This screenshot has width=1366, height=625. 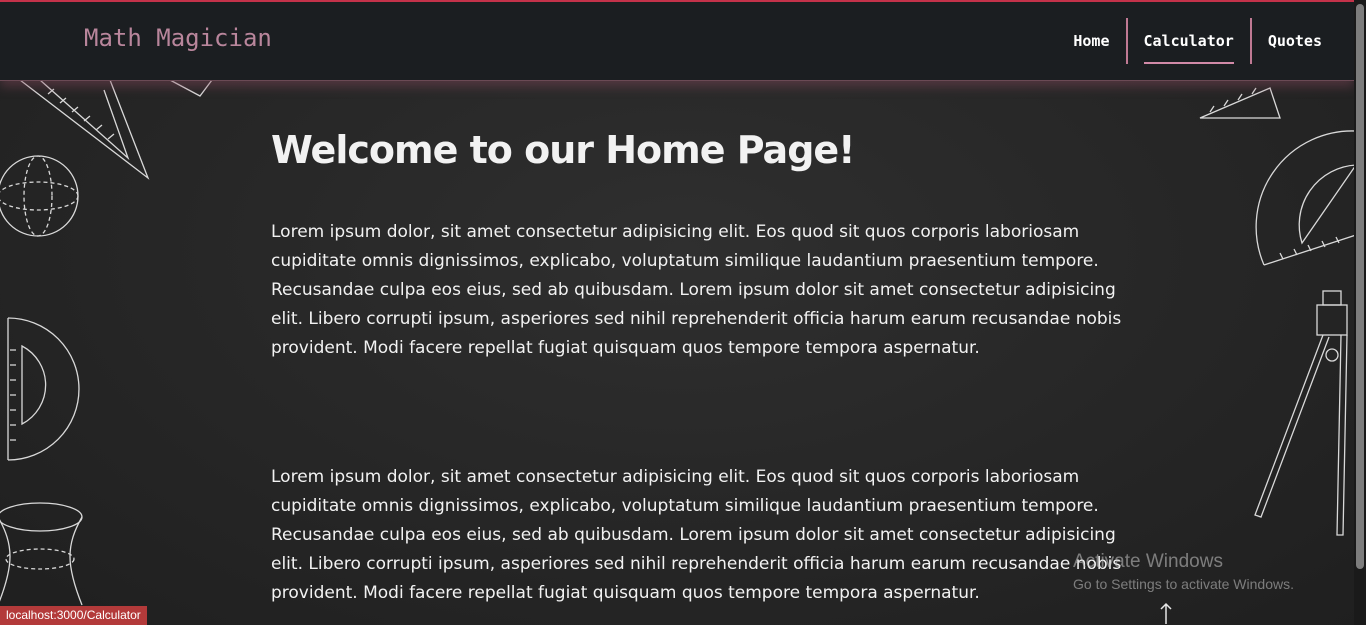 I want to click on nav-link-quotes: Quotes, so click(x=1295, y=41).